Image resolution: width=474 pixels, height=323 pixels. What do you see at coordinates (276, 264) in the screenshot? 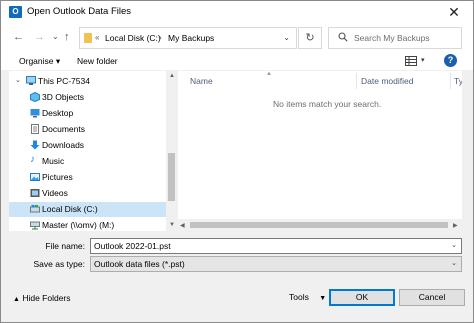
I see `file-type-select: Outlook data files (*.pst) ⌄` at bounding box center [276, 264].